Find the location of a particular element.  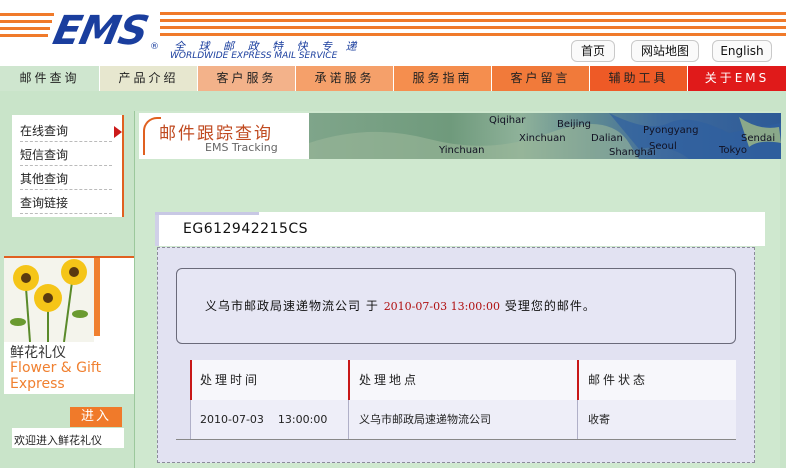

nav-tools: 辅助工具 is located at coordinates (639, 78).